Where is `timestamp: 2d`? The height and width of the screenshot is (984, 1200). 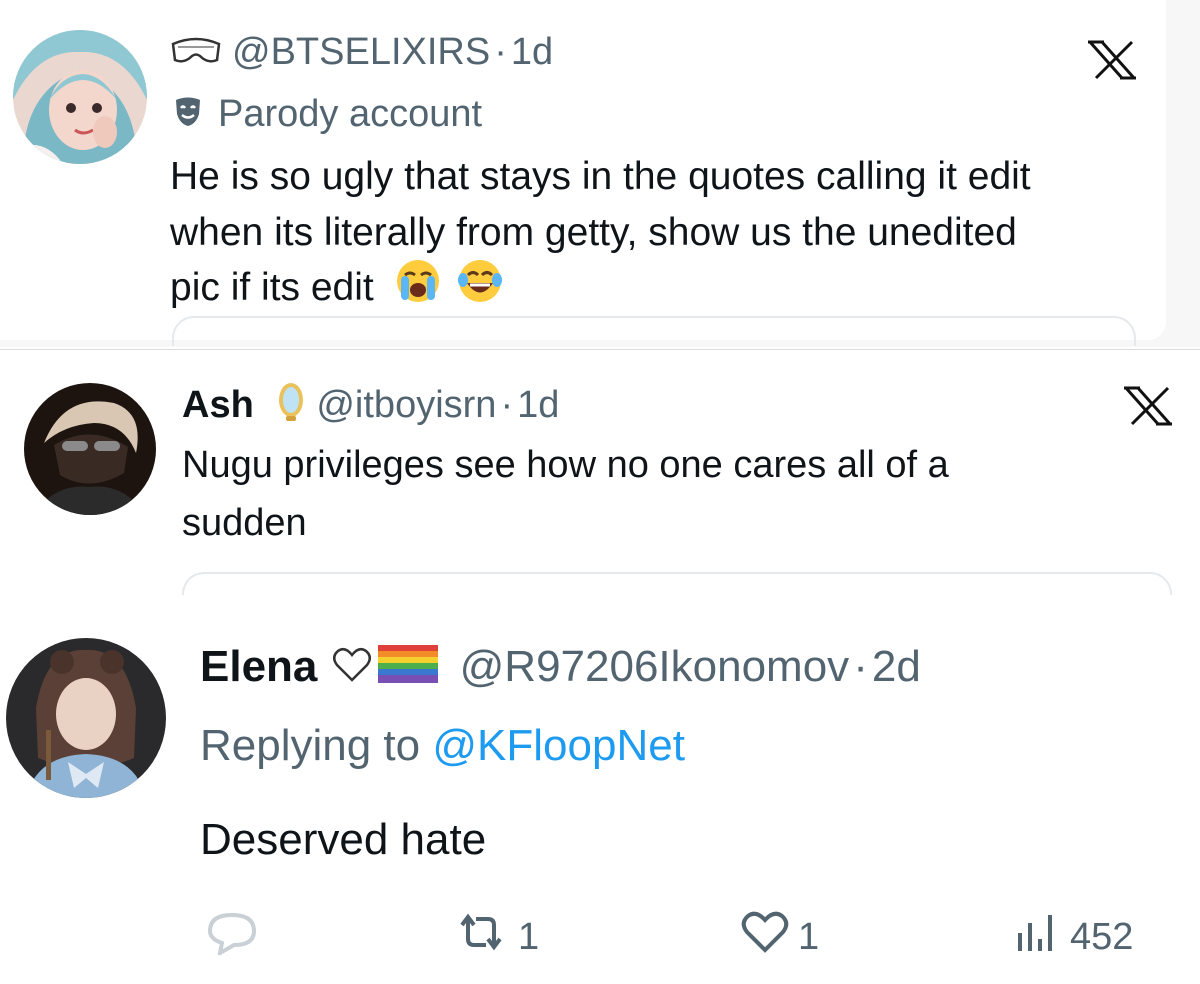 timestamp: 2d is located at coordinates (896, 666).